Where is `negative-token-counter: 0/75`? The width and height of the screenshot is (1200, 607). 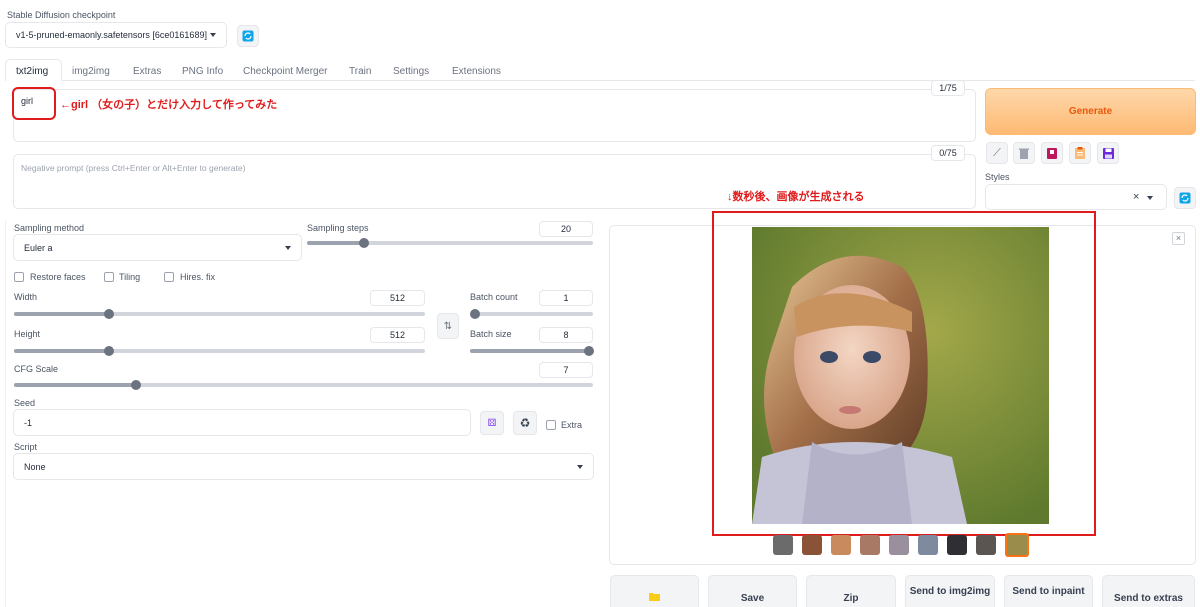
negative-token-counter: 0/75 is located at coordinates (948, 153).